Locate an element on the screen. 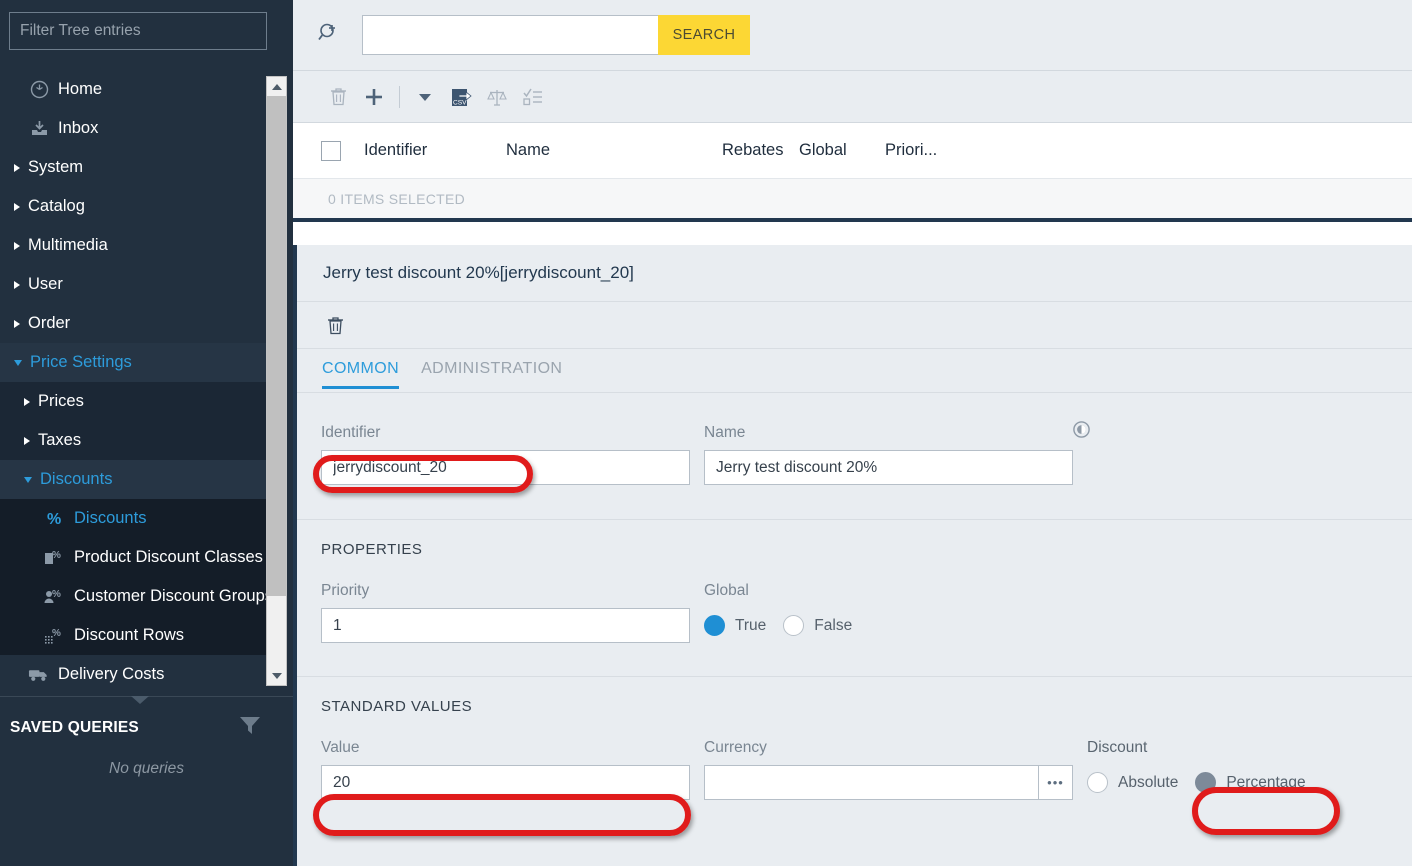 The image size is (1412, 866). truck-icon is located at coordinates (39, 674).